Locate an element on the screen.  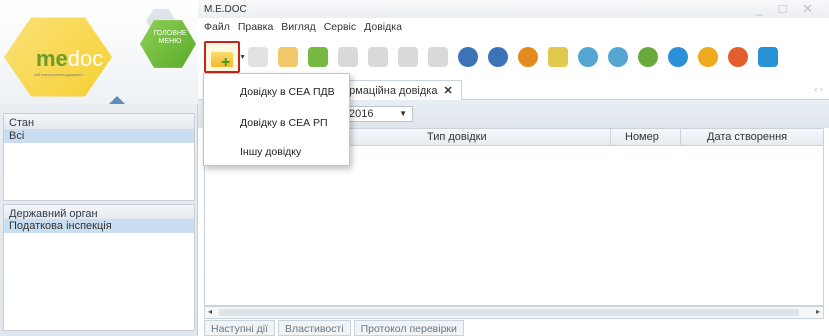
dropdown-arrow-icon: ▼ is located at coordinates (242, 57).